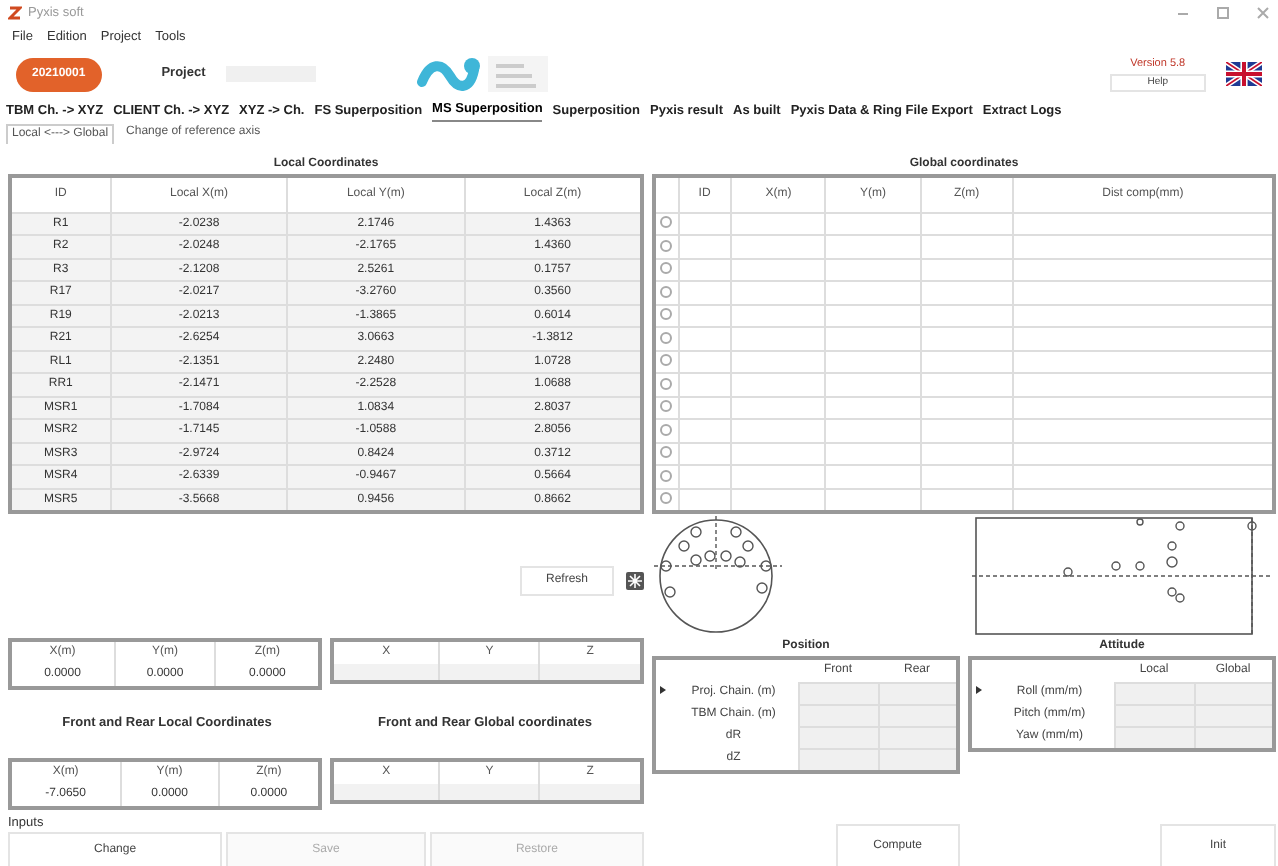 This screenshot has height=866, width=1278. I want to click on expand-icon, so click(635, 581).